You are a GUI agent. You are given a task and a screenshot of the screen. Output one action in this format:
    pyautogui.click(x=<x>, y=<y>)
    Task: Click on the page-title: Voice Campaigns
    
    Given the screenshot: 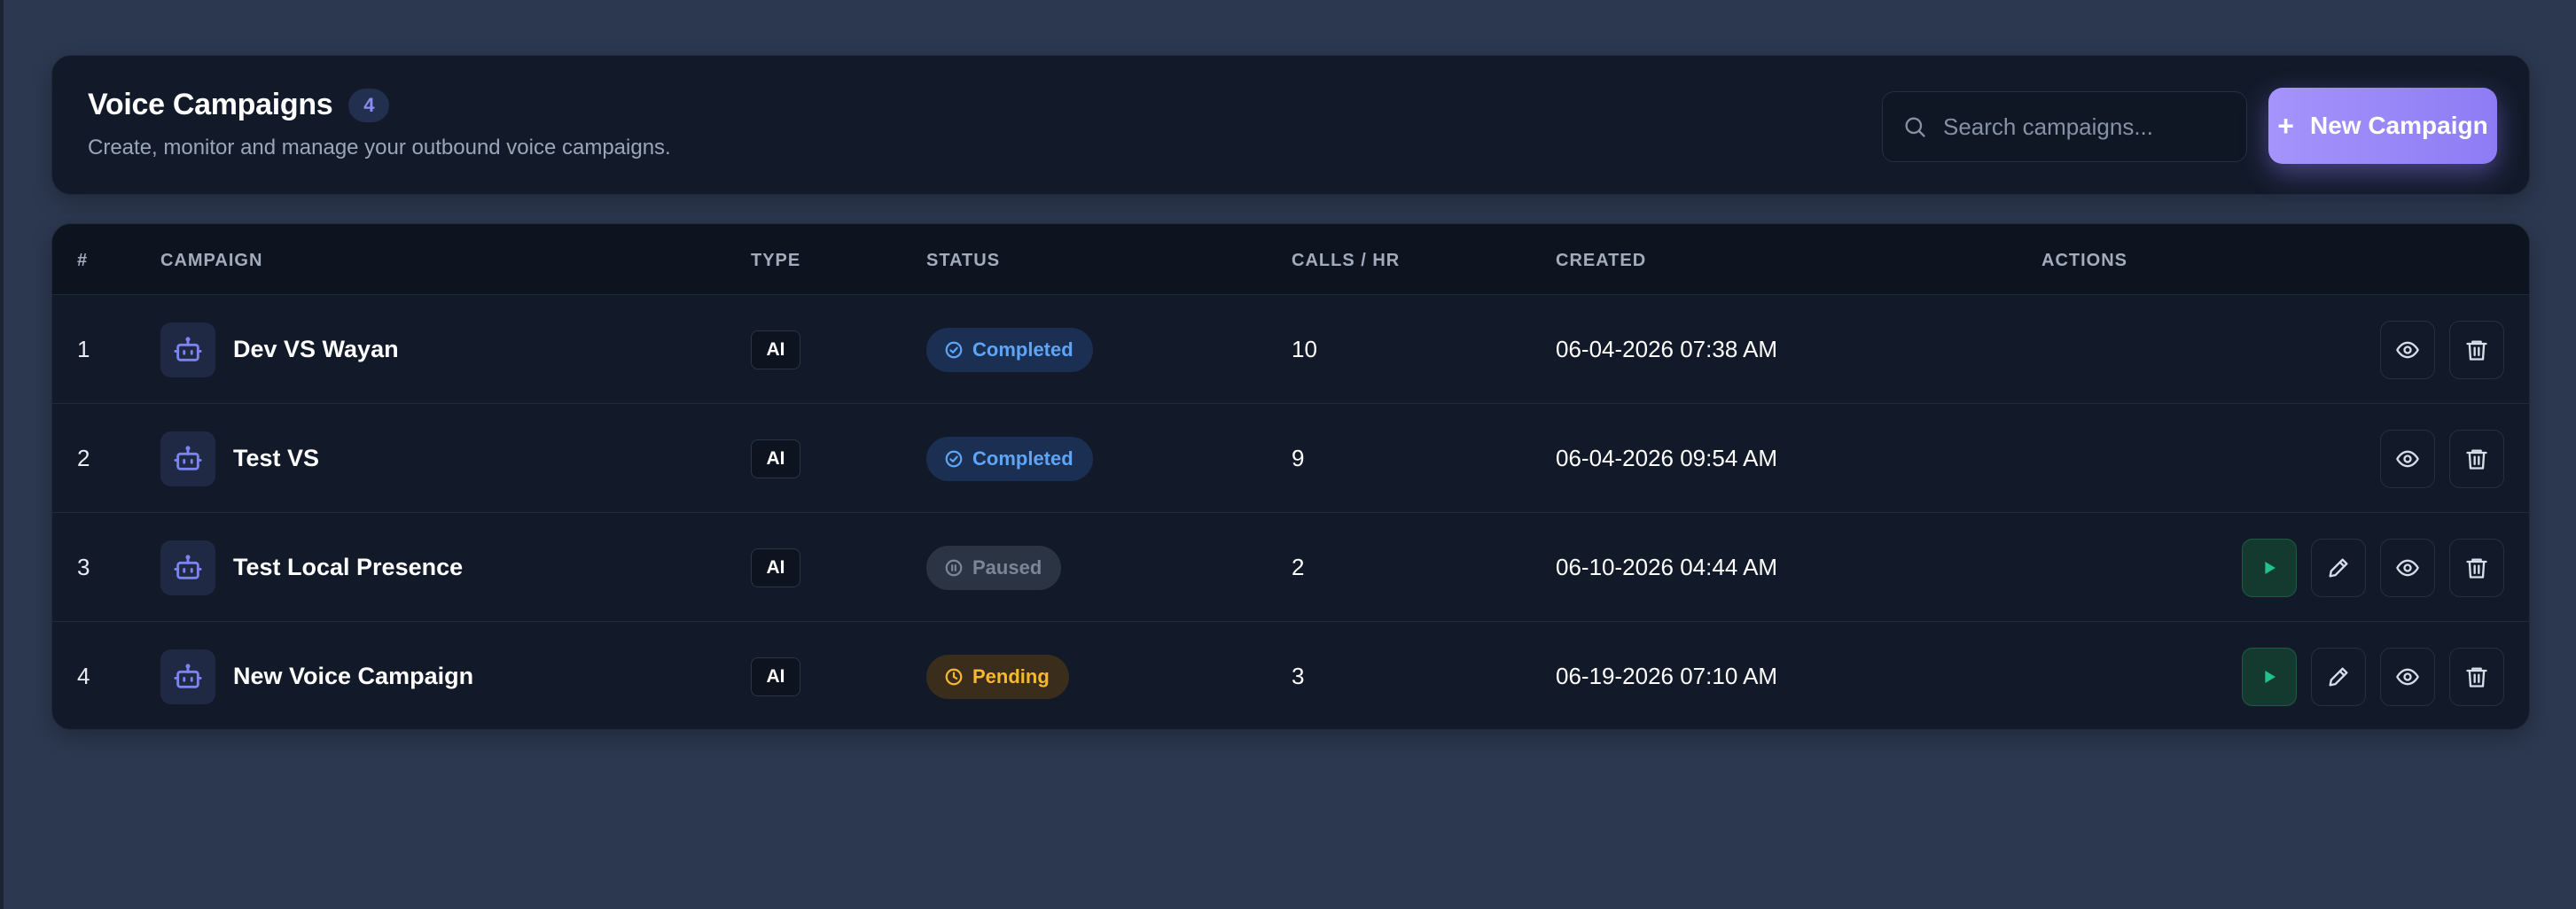 What is the action you would take?
    pyautogui.click(x=210, y=104)
    